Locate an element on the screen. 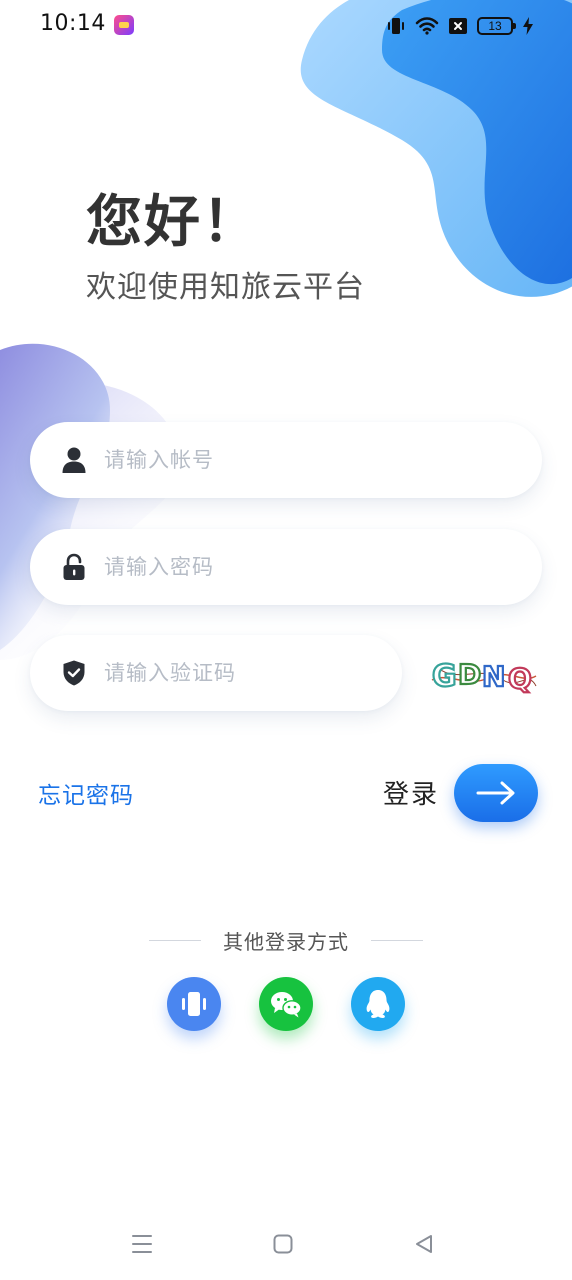 This screenshot has height=1280, width=572. account-field is located at coordinates (286, 460).